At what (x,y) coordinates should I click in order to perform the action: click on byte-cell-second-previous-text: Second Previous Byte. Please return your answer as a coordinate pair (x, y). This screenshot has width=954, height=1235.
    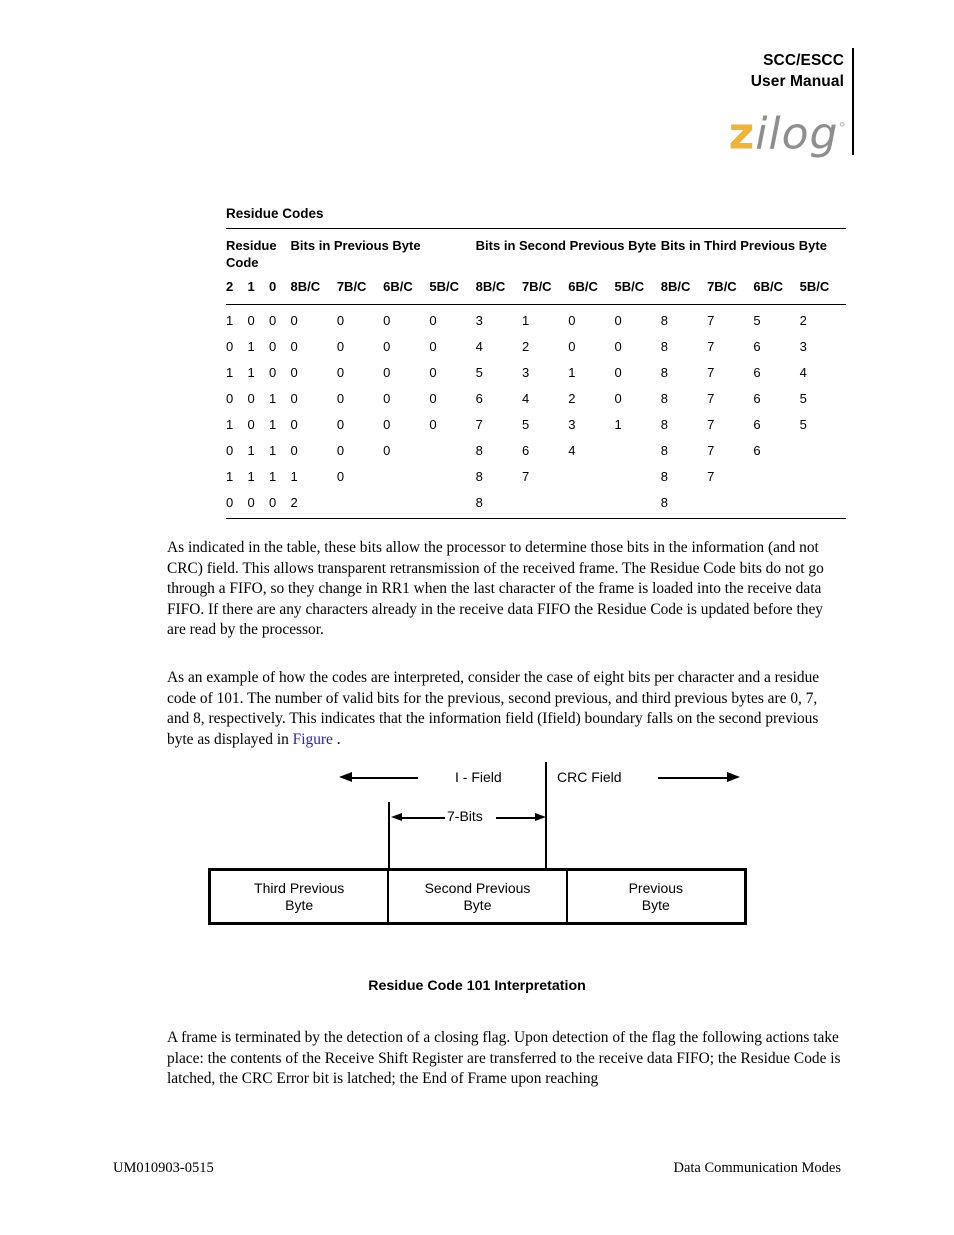
    Looking at the image, I should click on (478, 897).